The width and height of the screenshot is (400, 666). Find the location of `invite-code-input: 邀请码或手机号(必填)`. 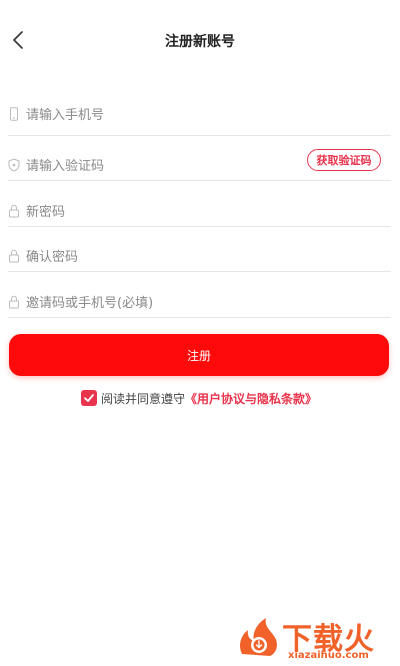

invite-code-input: 邀请码或手机号(必填) is located at coordinates (89, 301).